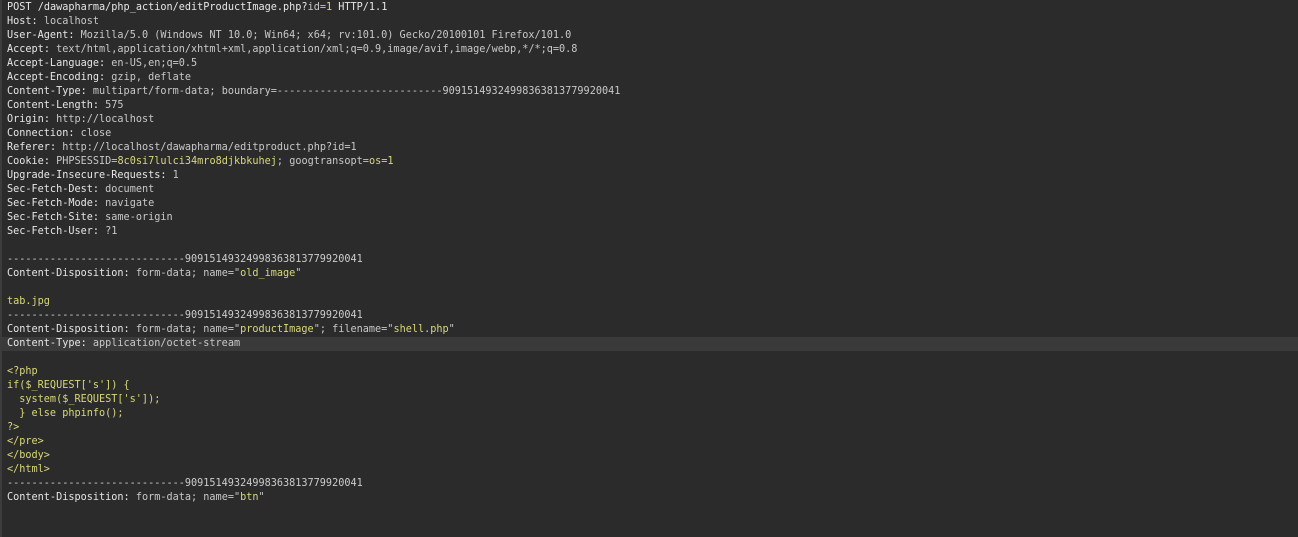  Describe the element at coordinates (93, 175) in the screenshot. I see `header-upgrade-insecure-requests: Upgrade-Insecure-Requests: 1` at that location.